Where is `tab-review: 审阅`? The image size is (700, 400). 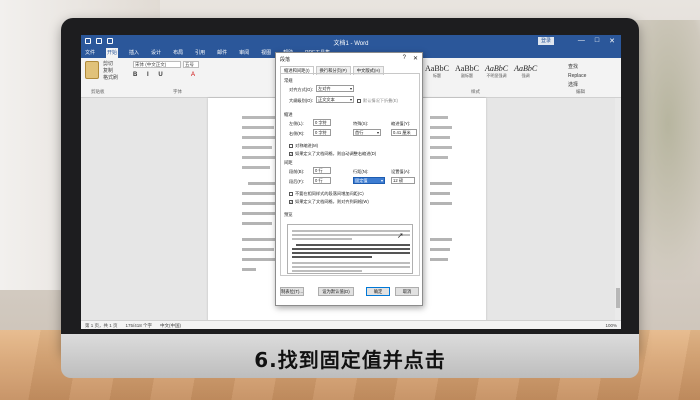
tab-review: 审阅 is located at coordinates (244, 53).